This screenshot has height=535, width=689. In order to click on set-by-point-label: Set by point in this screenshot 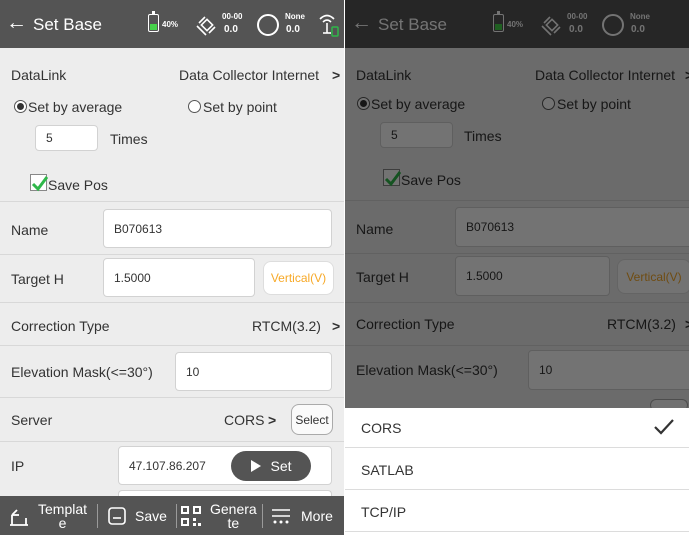, I will do `click(240, 107)`.